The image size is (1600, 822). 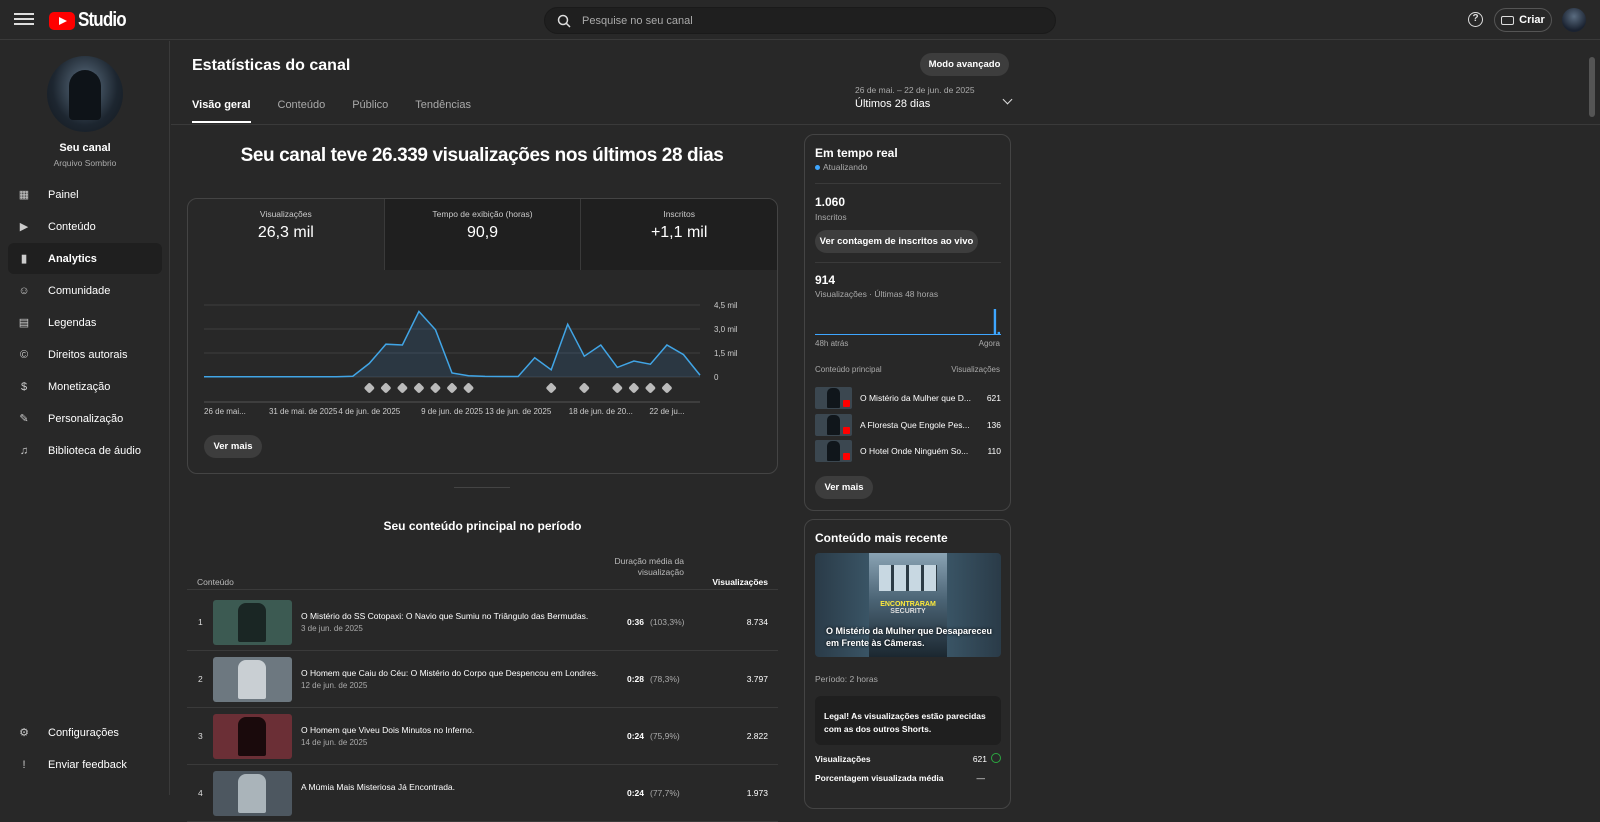 I want to click on tab-trends: Tendências, so click(x=443, y=111).